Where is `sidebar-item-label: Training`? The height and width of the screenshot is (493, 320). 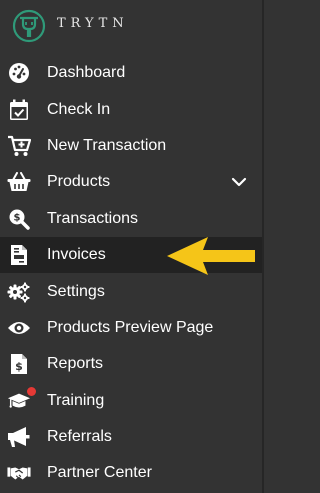
sidebar-item-label: Training is located at coordinates (76, 400).